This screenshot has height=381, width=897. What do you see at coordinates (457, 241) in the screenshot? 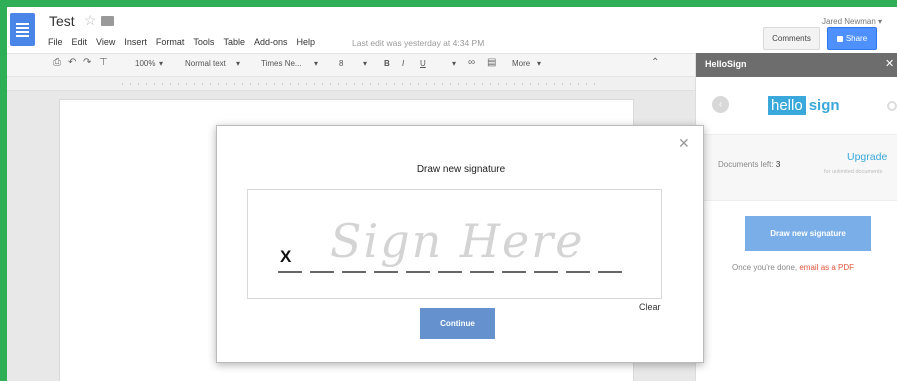
I see `signature-placeholder: Sign Here` at bounding box center [457, 241].